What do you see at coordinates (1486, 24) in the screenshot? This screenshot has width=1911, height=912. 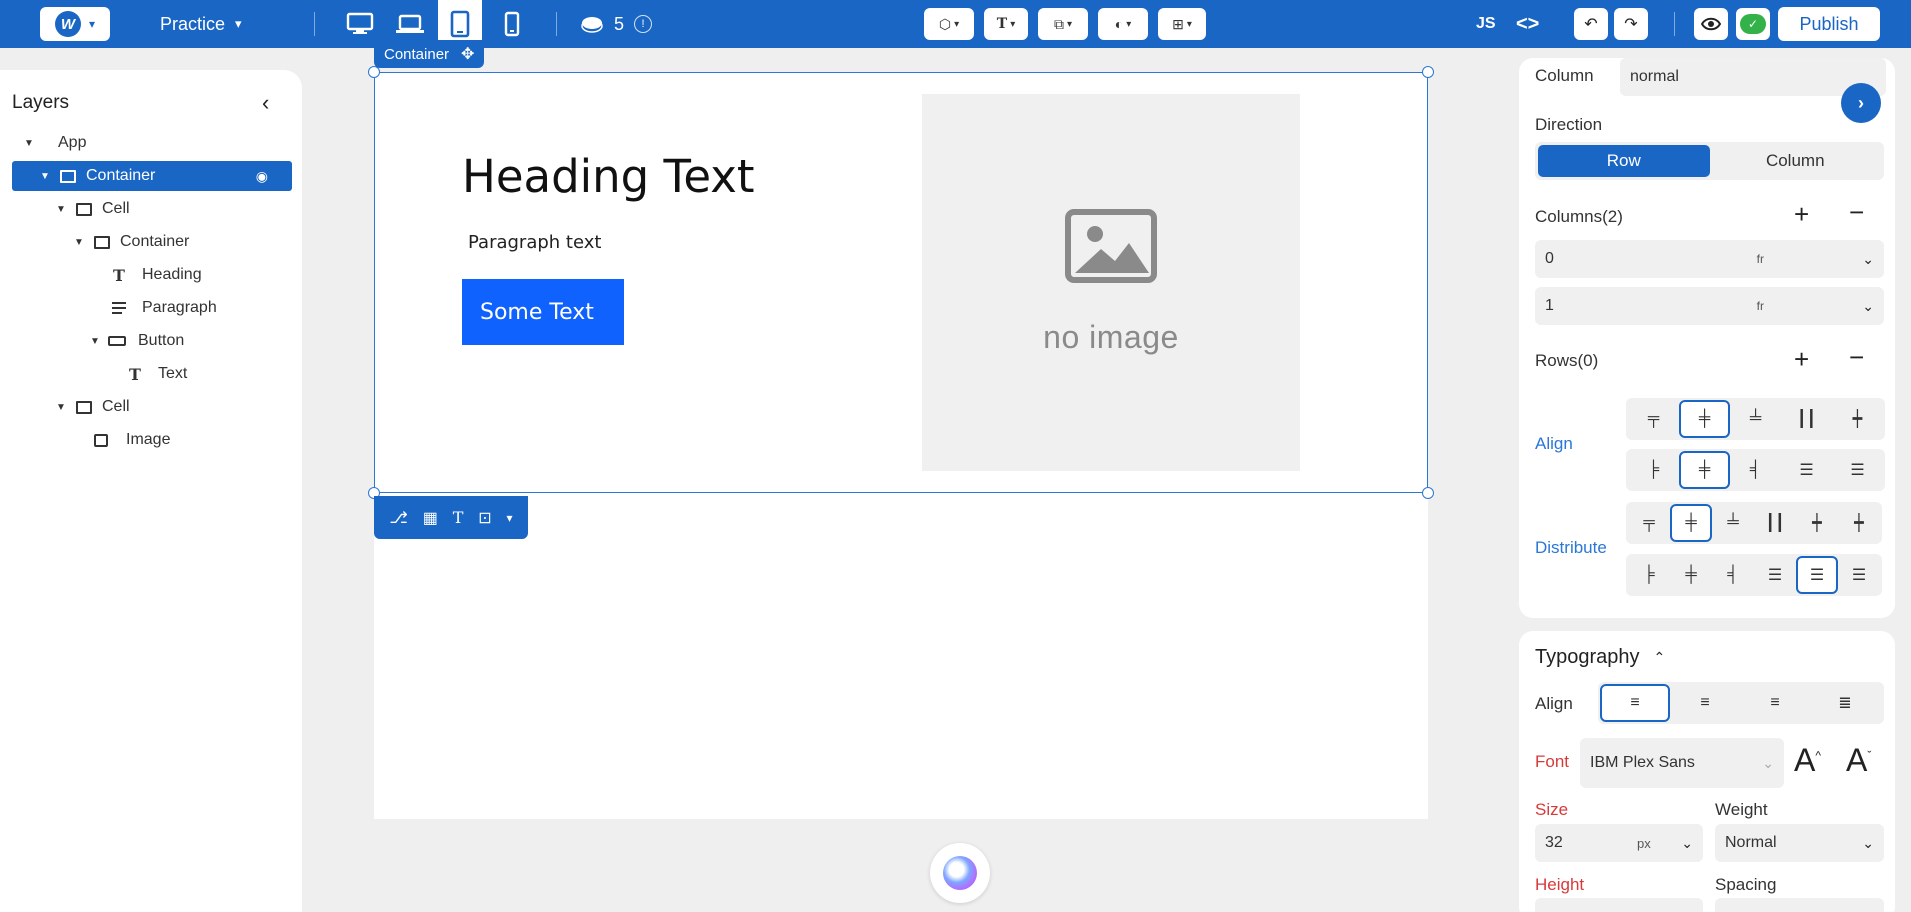 I see `js-button: JS` at bounding box center [1486, 24].